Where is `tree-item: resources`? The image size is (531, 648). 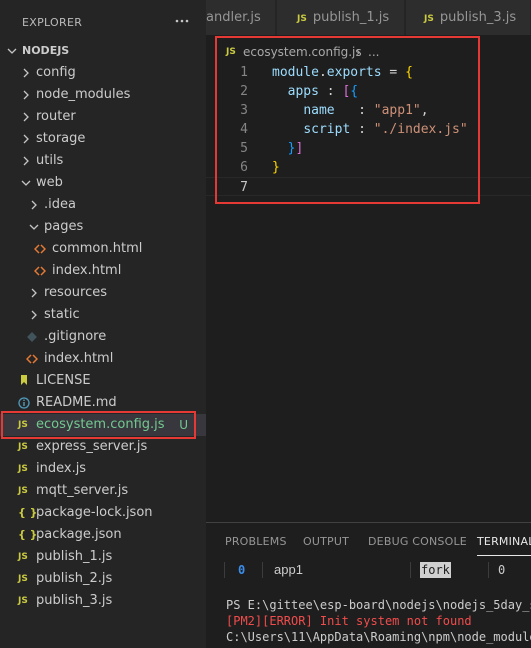 tree-item: resources is located at coordinates (103, 293).